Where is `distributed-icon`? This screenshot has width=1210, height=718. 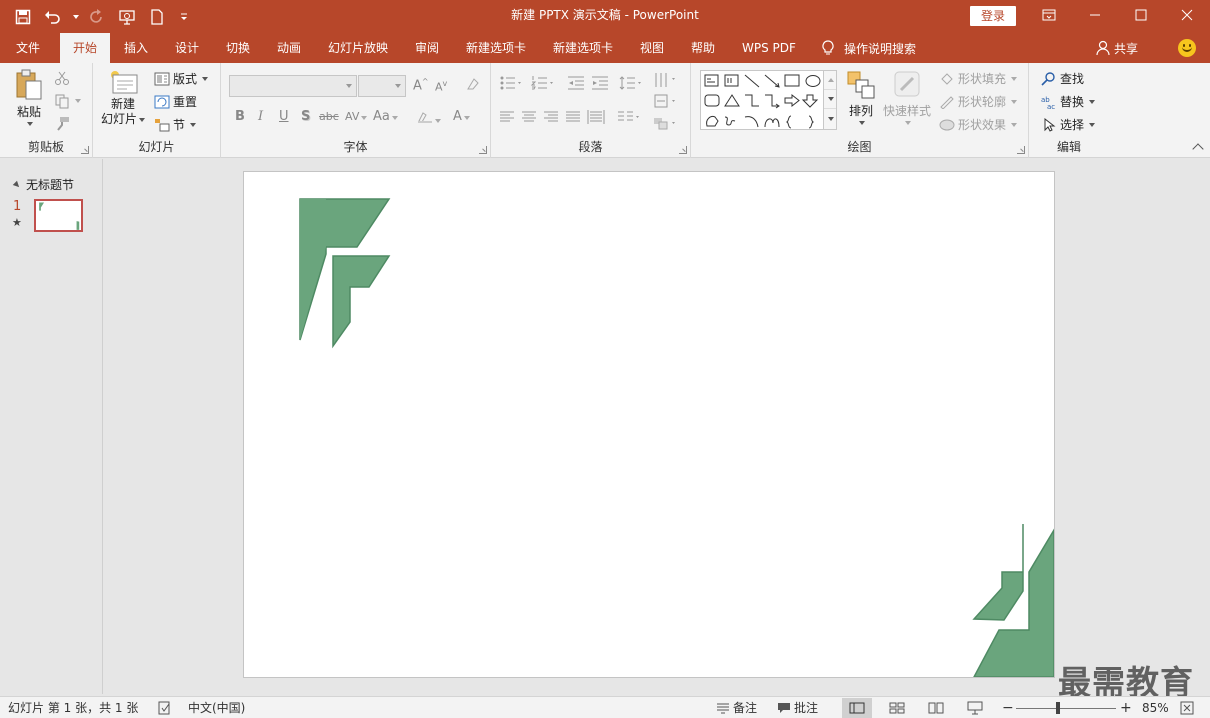 distributed-icon is located at coordinates (596, 117).